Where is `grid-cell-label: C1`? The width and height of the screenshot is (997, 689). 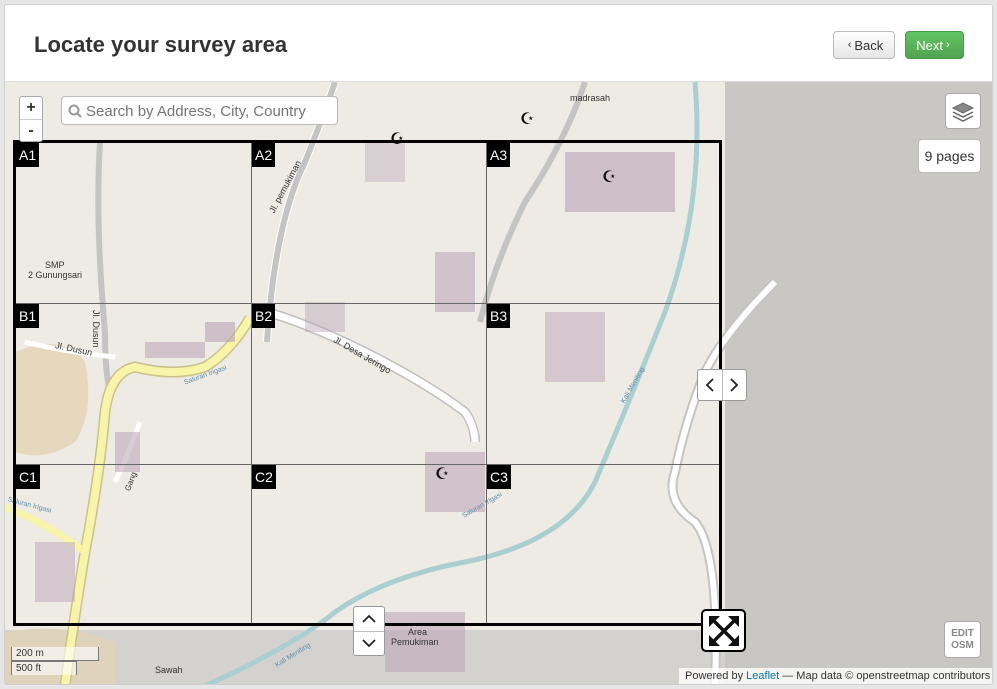
grid-cell-label: C1 is located at coordinates (28, 477).